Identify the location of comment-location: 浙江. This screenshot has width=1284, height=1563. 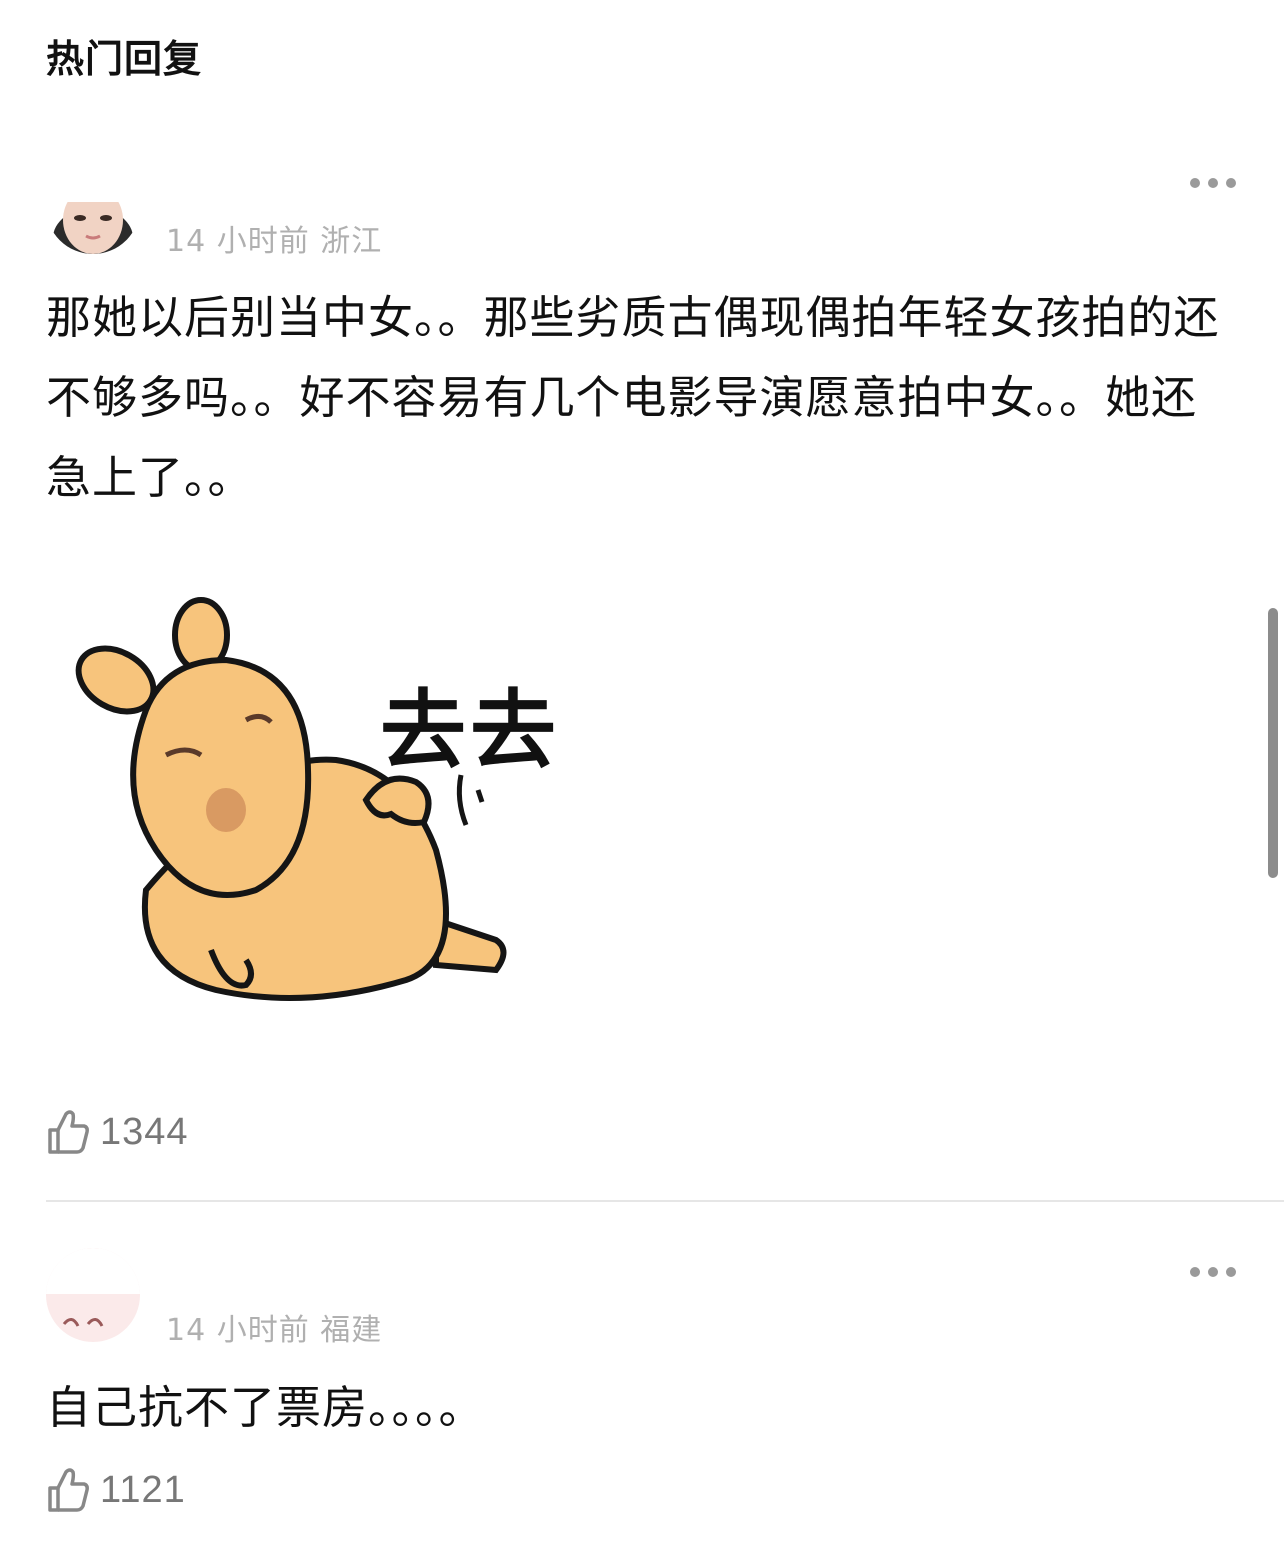
(351, 241).